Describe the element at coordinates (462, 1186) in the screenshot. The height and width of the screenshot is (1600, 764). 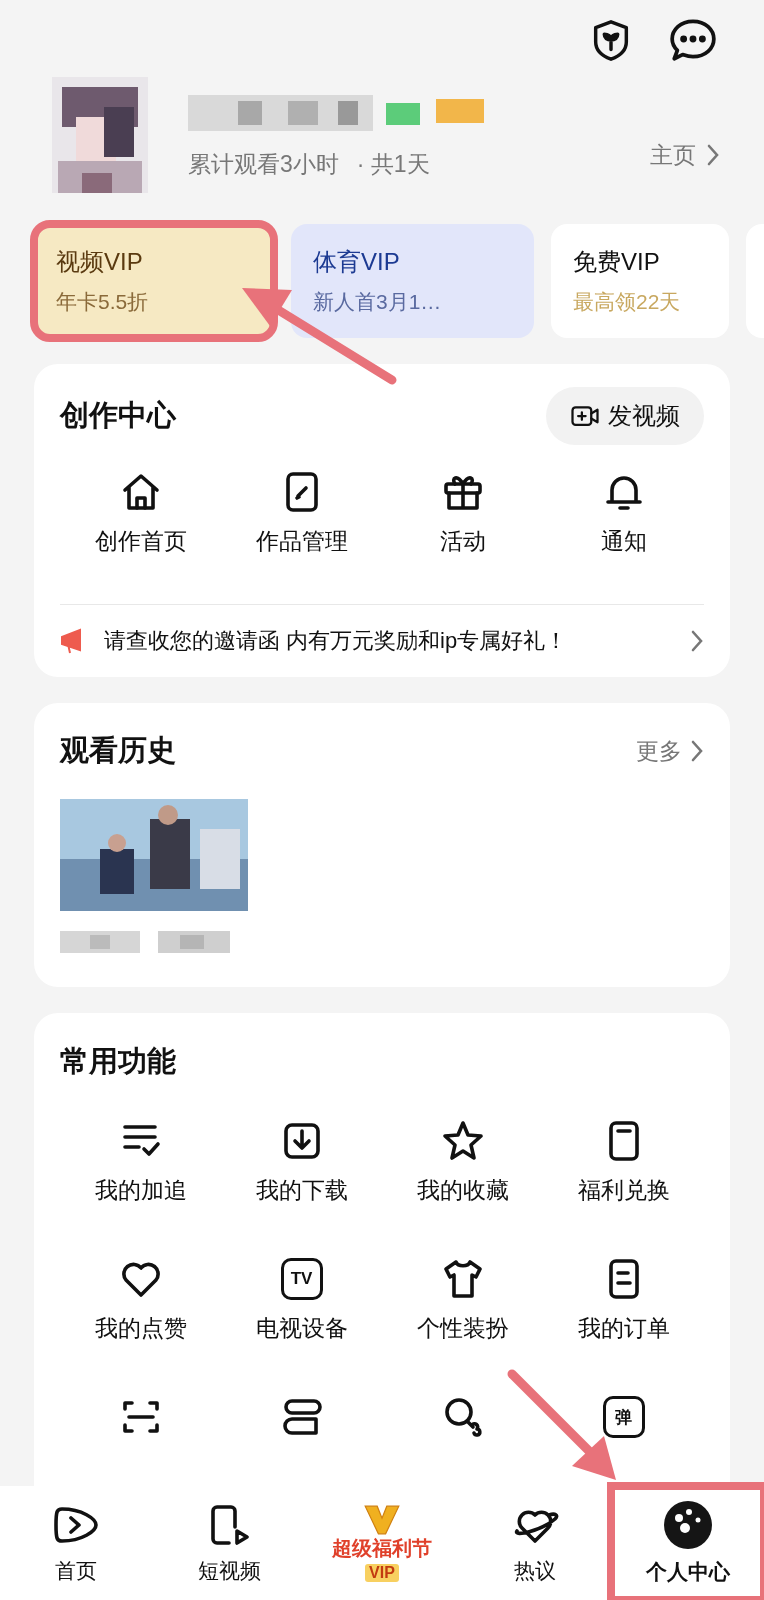
I see `shortcut-item: 我的收藏` at that location.